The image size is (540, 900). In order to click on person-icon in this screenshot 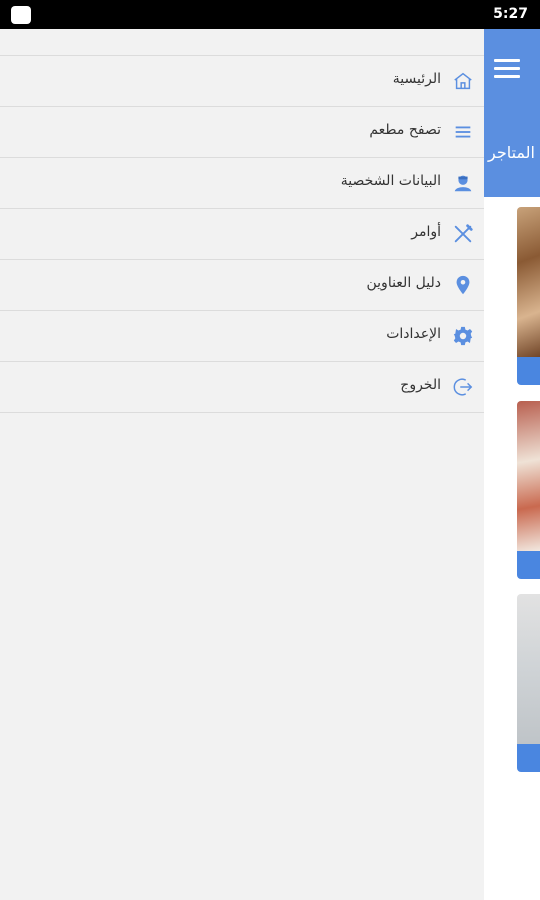, I will do `click(463, 183)`.